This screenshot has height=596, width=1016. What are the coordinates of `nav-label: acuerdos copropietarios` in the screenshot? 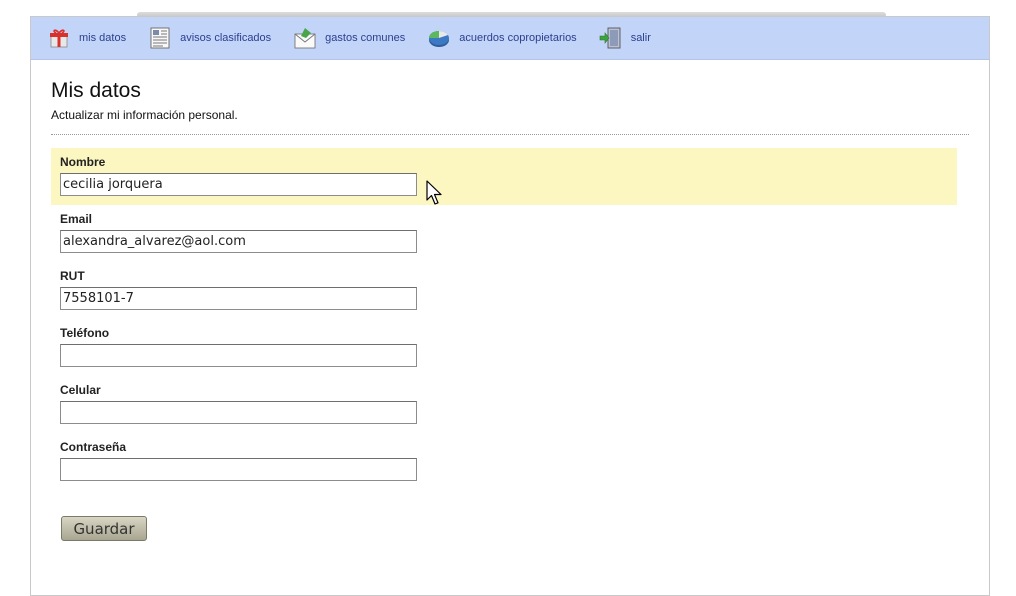 It's located at (518, 38).